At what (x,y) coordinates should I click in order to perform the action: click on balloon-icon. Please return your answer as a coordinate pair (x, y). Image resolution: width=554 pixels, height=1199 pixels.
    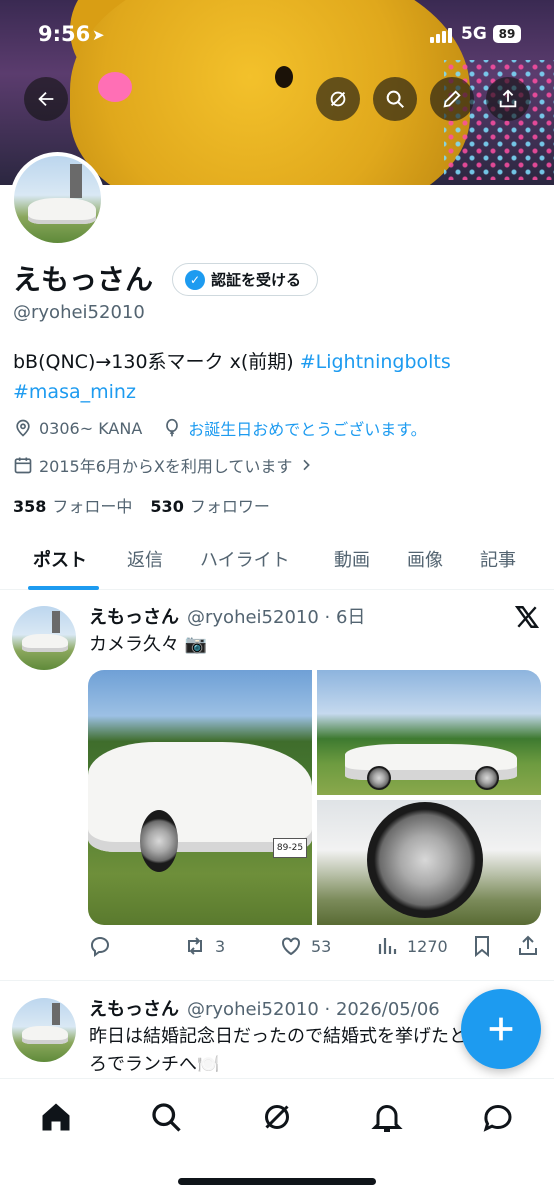
    Looking at the image, I should click on (172, 427).